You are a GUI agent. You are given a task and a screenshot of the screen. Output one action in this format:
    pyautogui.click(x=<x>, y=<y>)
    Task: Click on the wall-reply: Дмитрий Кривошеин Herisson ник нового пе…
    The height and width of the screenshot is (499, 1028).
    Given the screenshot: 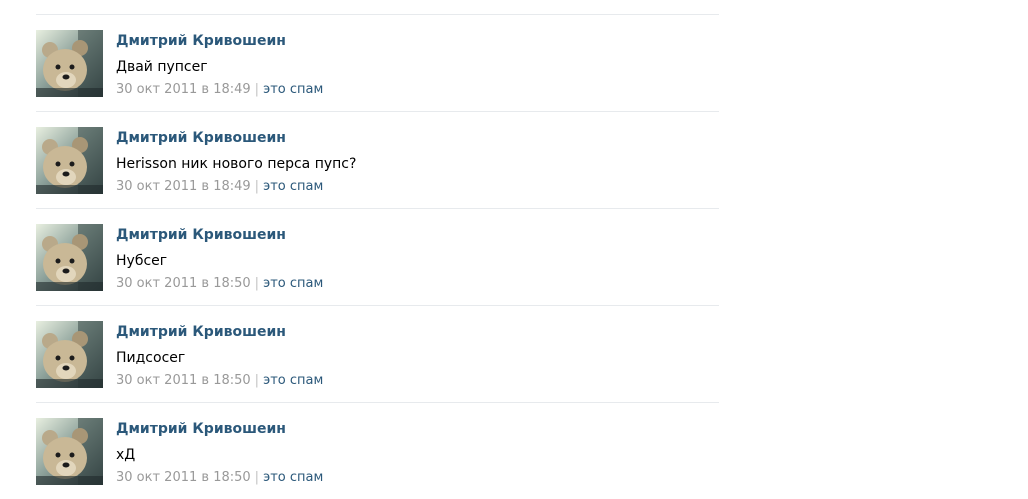 What is the action you would take?
    pyautogui.click(x=377, y=160)
    